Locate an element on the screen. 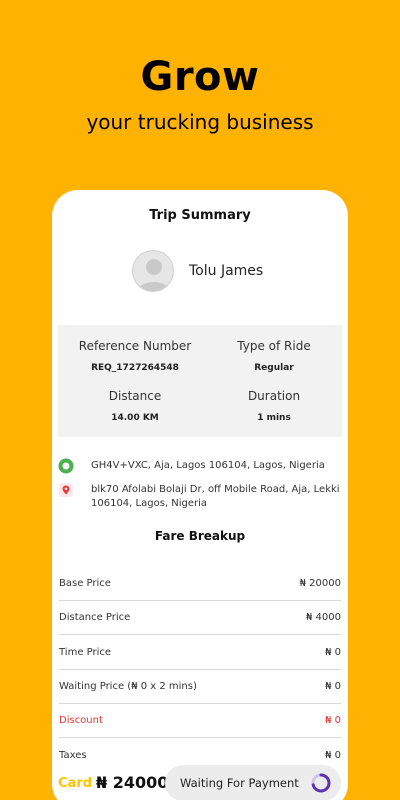 This screenshot has height=800, width=400. avatar is located at coordinates (153, 271).